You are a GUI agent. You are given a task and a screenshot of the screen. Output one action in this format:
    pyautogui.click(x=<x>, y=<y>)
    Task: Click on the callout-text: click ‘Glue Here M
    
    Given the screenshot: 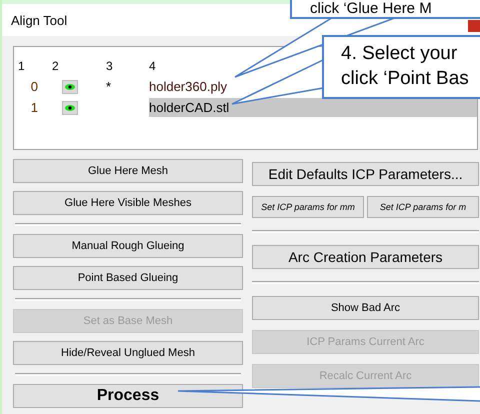 What is the action you would take?
    pyautogui.click(x=371, y=9)
    